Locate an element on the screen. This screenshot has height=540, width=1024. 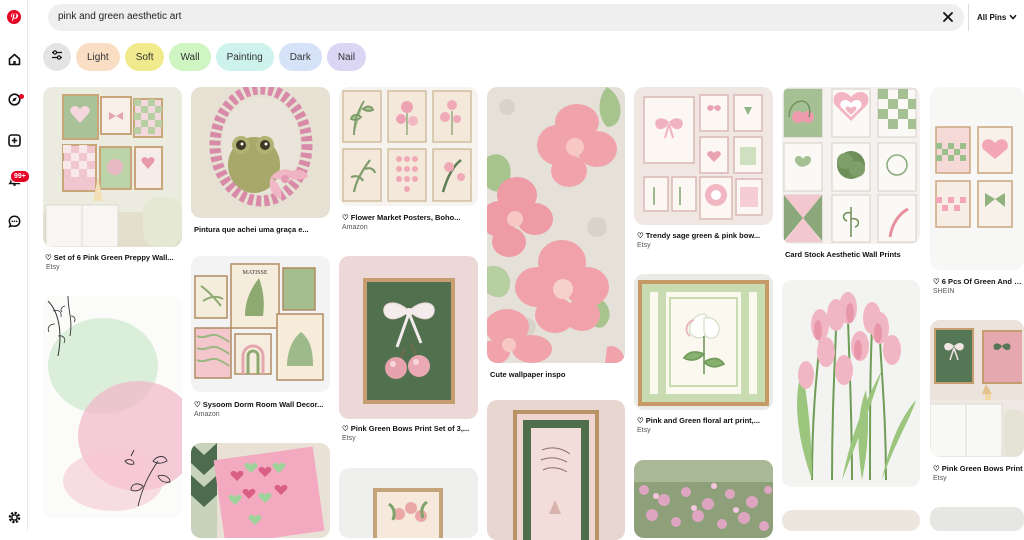
create-icon is located at coordinates (14, 140).